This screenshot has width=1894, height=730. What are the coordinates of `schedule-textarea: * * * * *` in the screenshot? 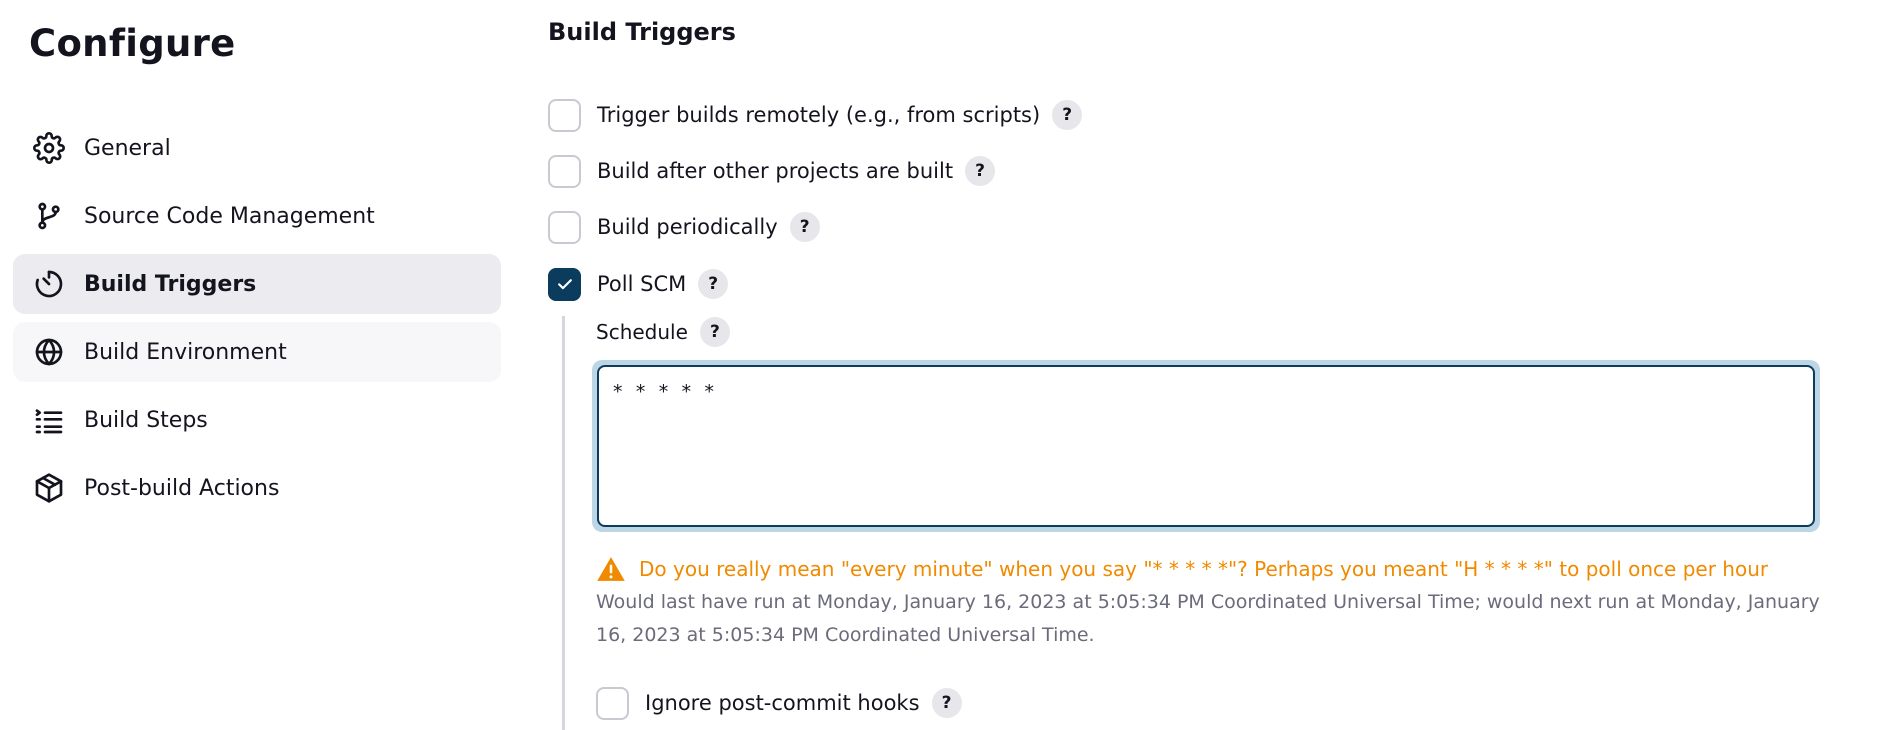 It's located at (1206, 446).